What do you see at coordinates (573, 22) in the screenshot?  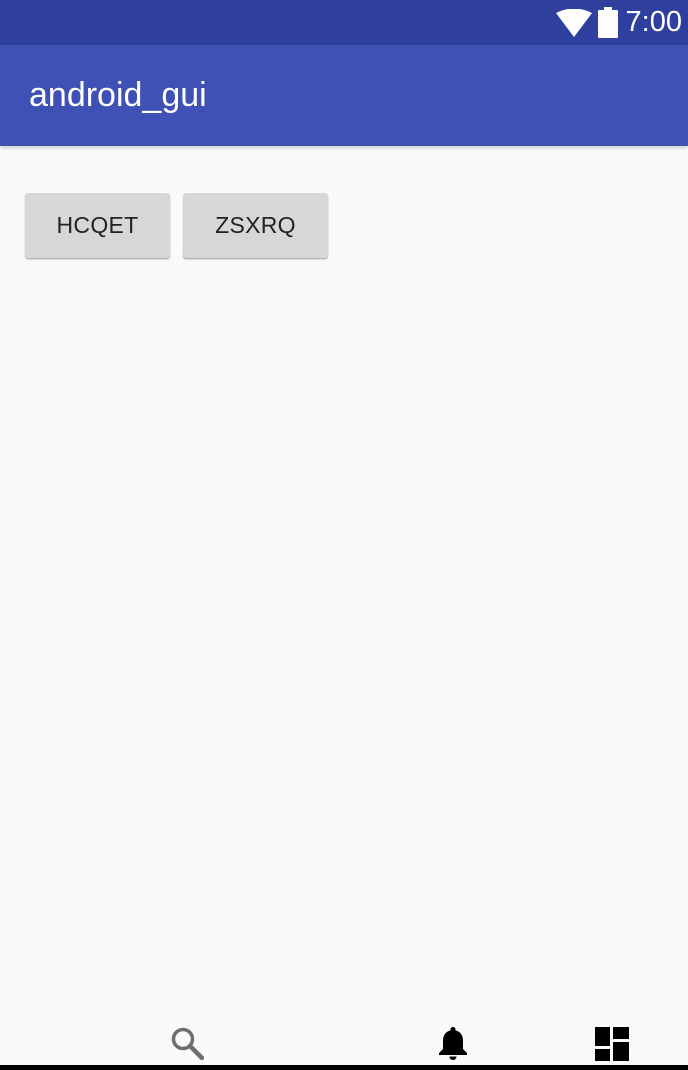 I see `wifi-icon` at bounding box center [573, 22].